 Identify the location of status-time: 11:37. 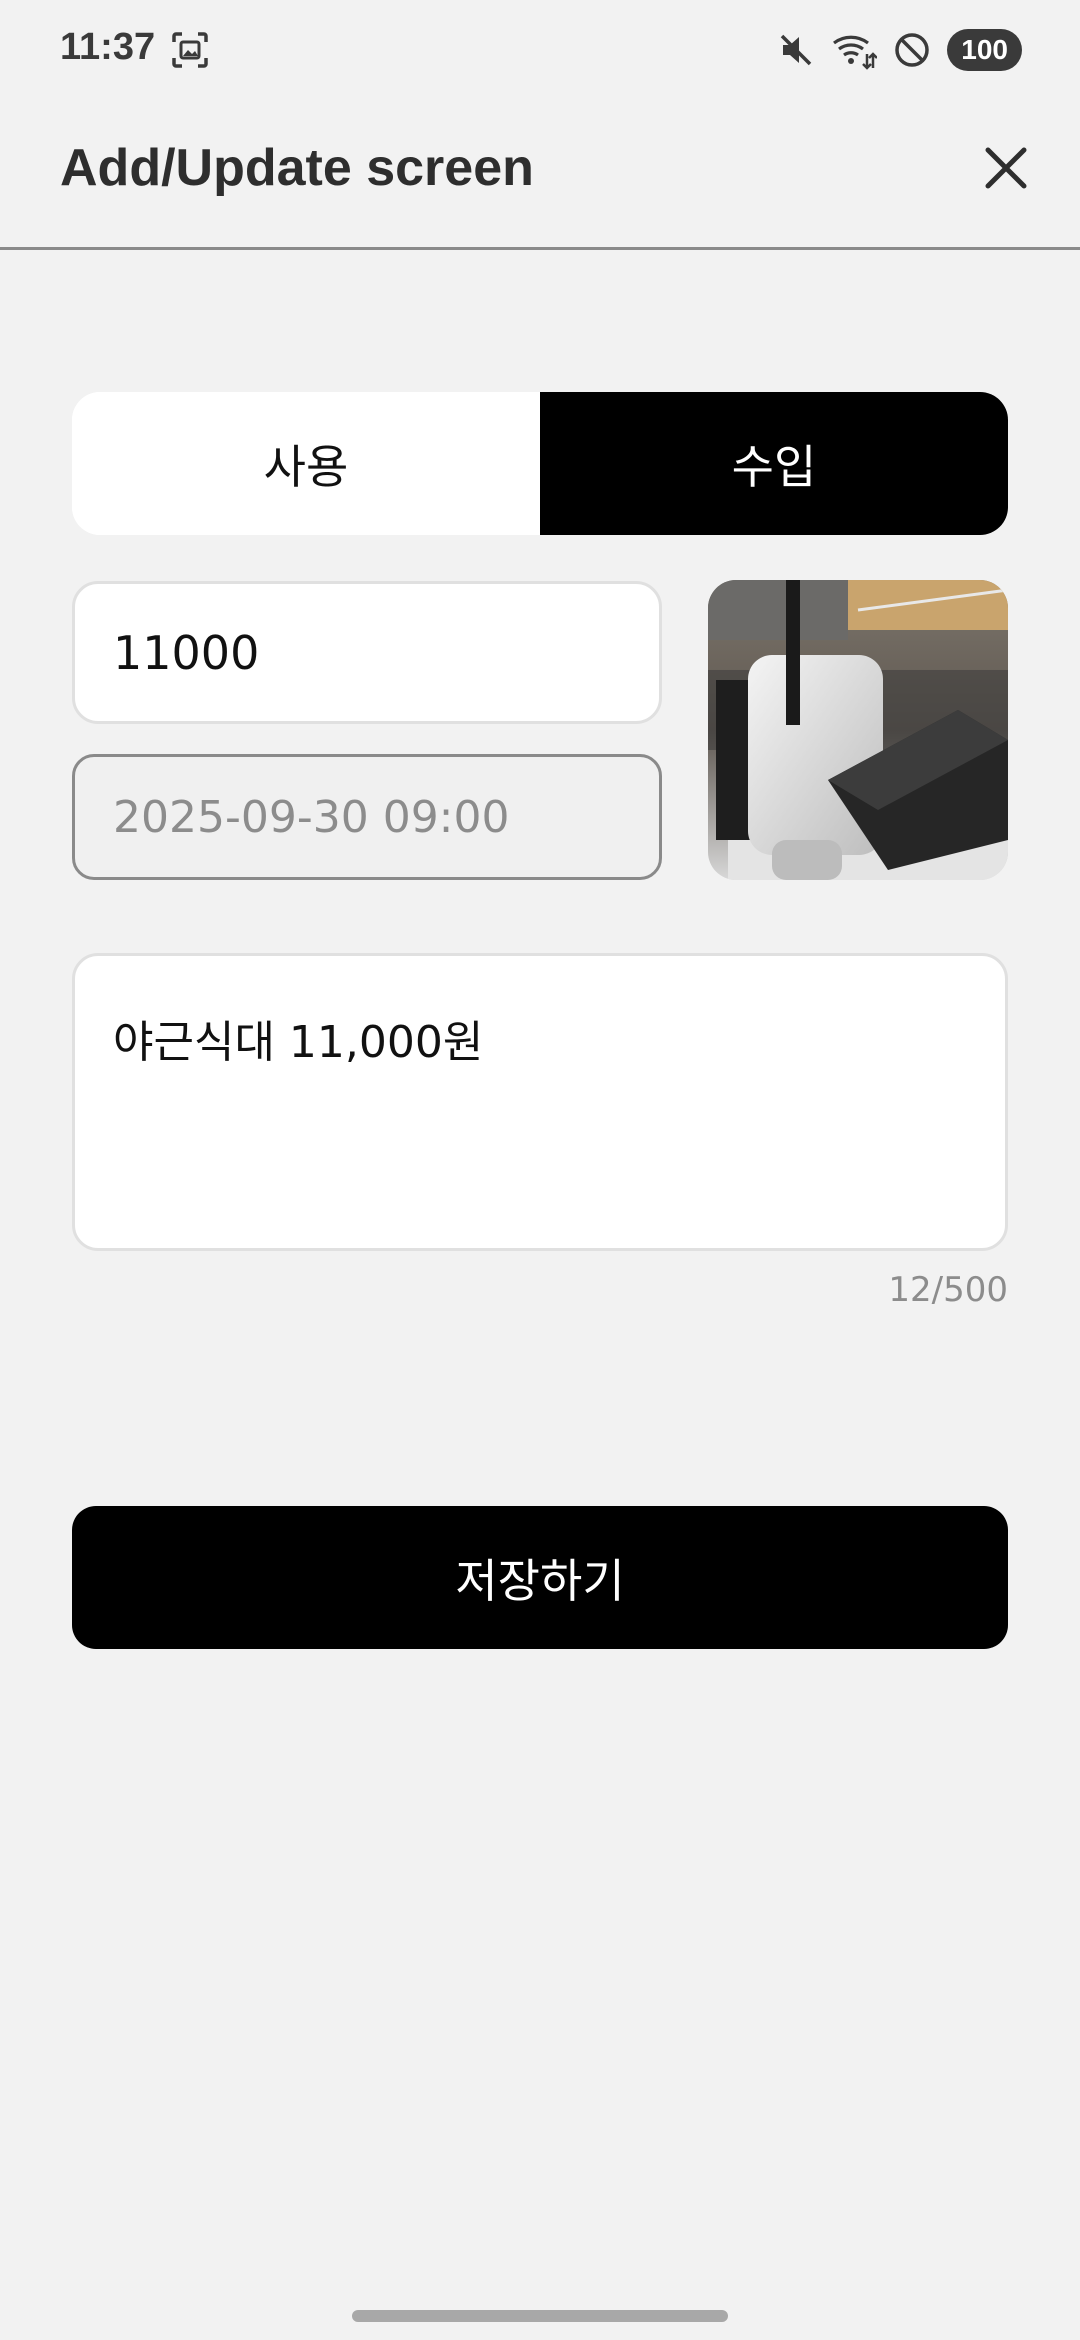
(108, 47).